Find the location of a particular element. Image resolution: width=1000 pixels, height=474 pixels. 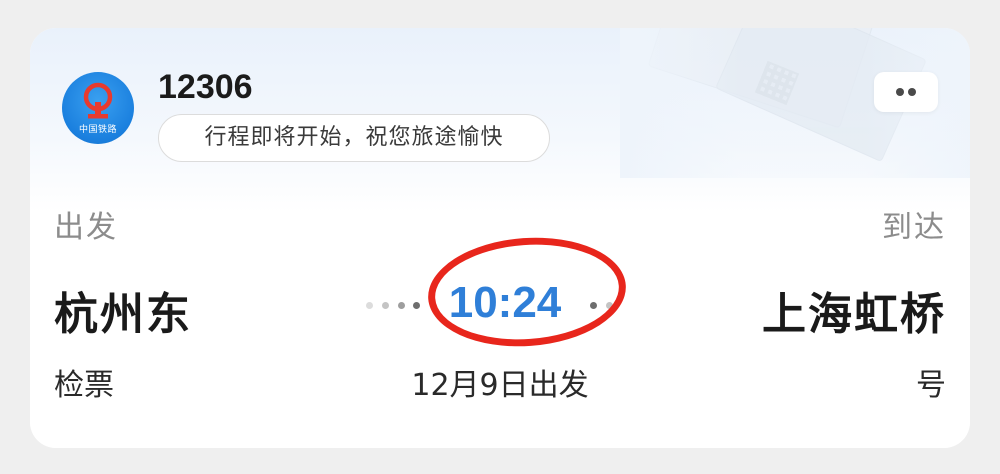

seat-info: 号 is located at coordinates (931, 385).